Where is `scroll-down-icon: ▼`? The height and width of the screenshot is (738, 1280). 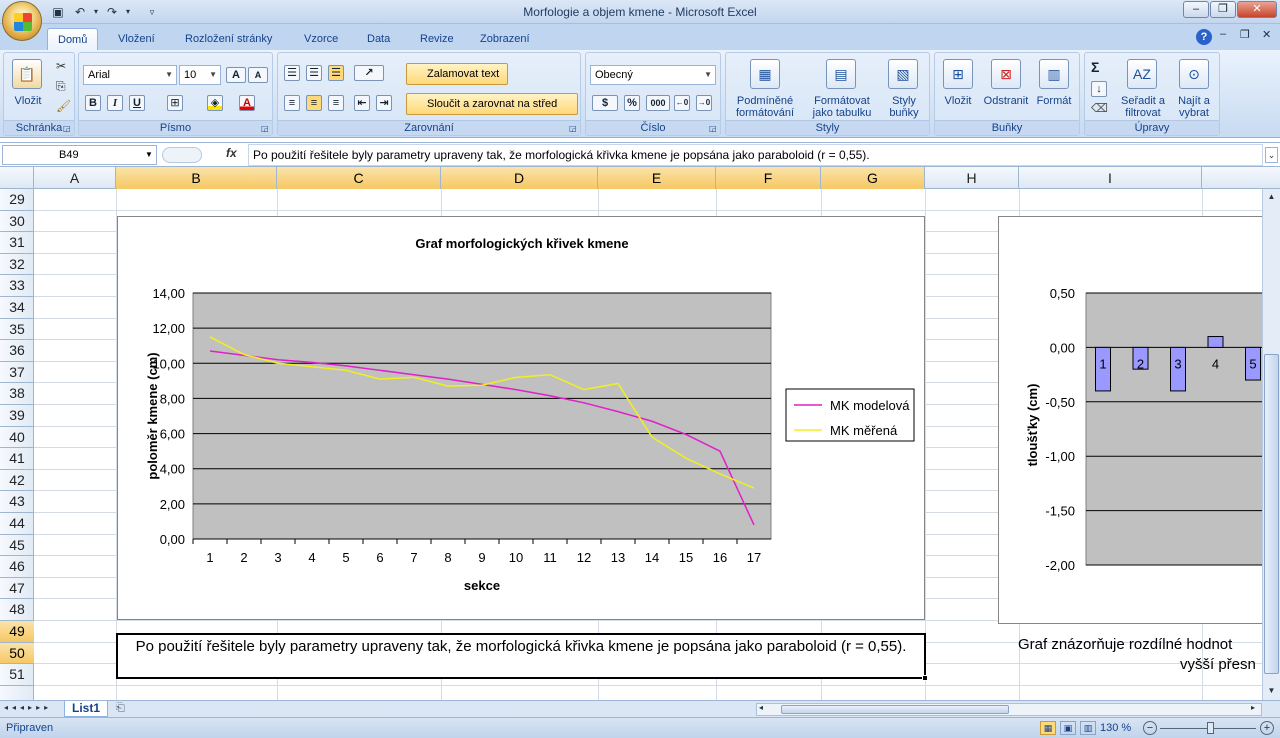
scroll-down-icon: ▼ is located at coordinates (1271, 691).